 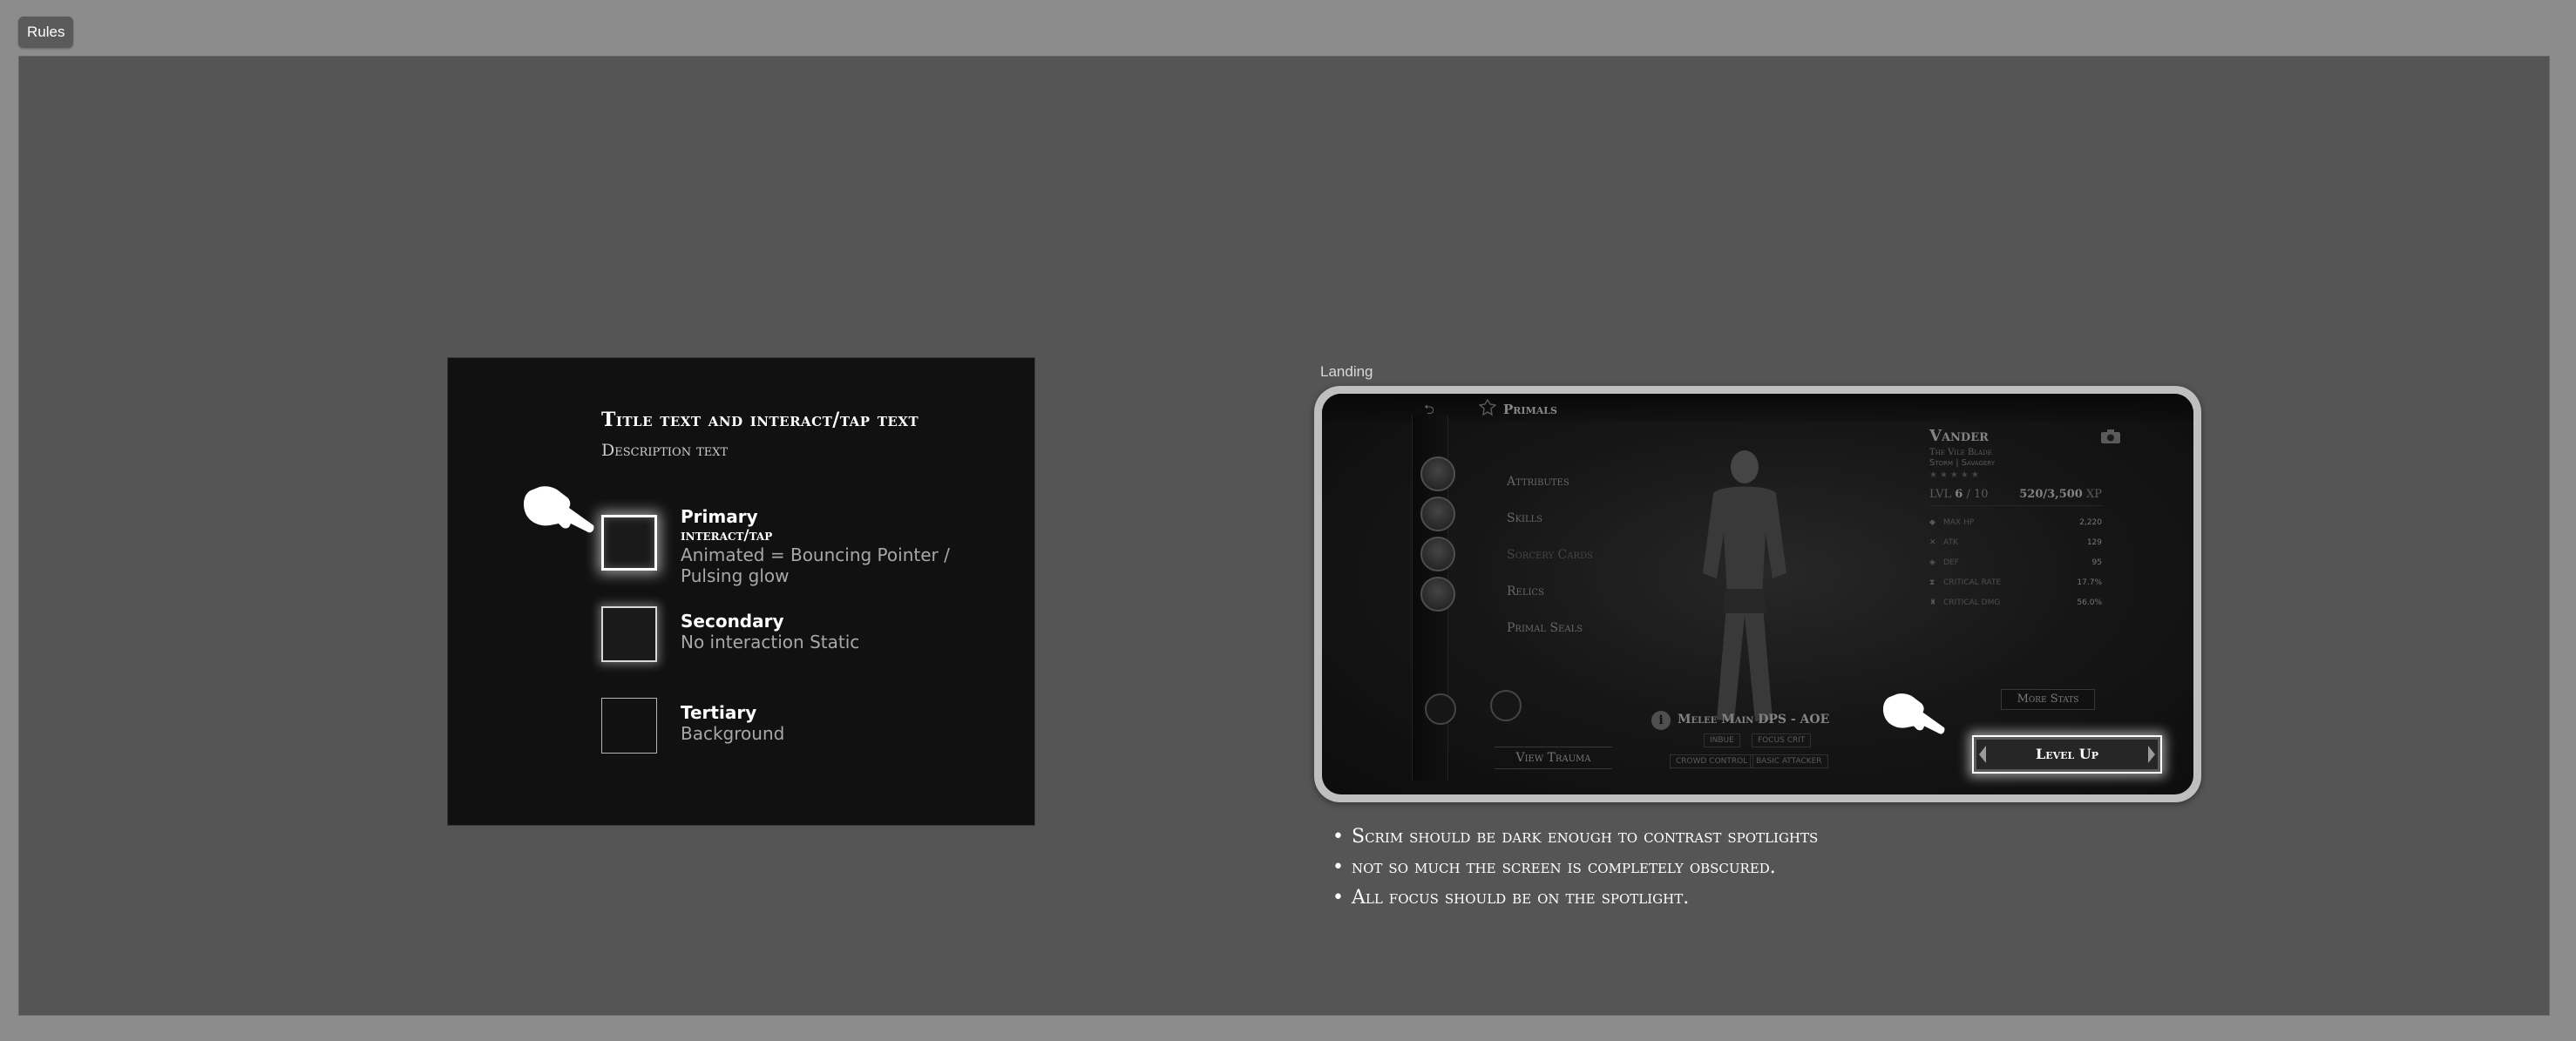 I want to click on level-up-button: Level Up, so click(x=2067, y=754).